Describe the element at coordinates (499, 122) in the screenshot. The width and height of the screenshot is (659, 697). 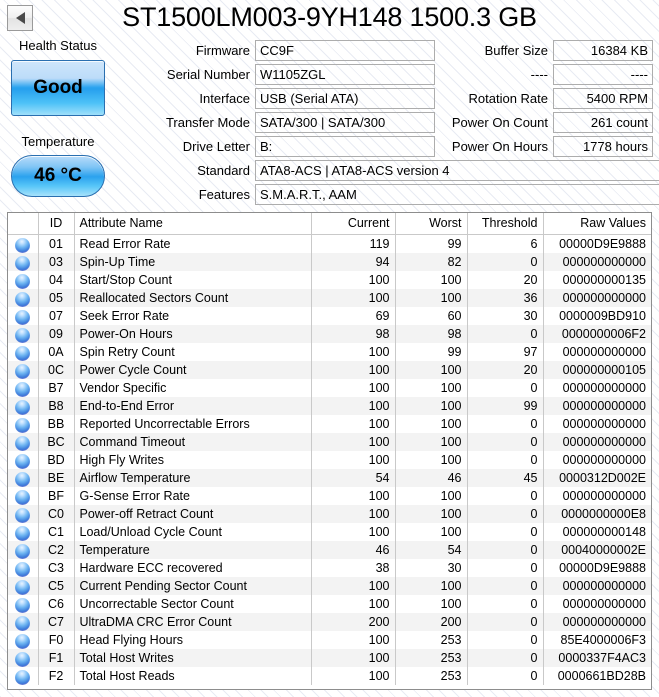
I see `field-label-power-on-count: Power On Count` at that location.